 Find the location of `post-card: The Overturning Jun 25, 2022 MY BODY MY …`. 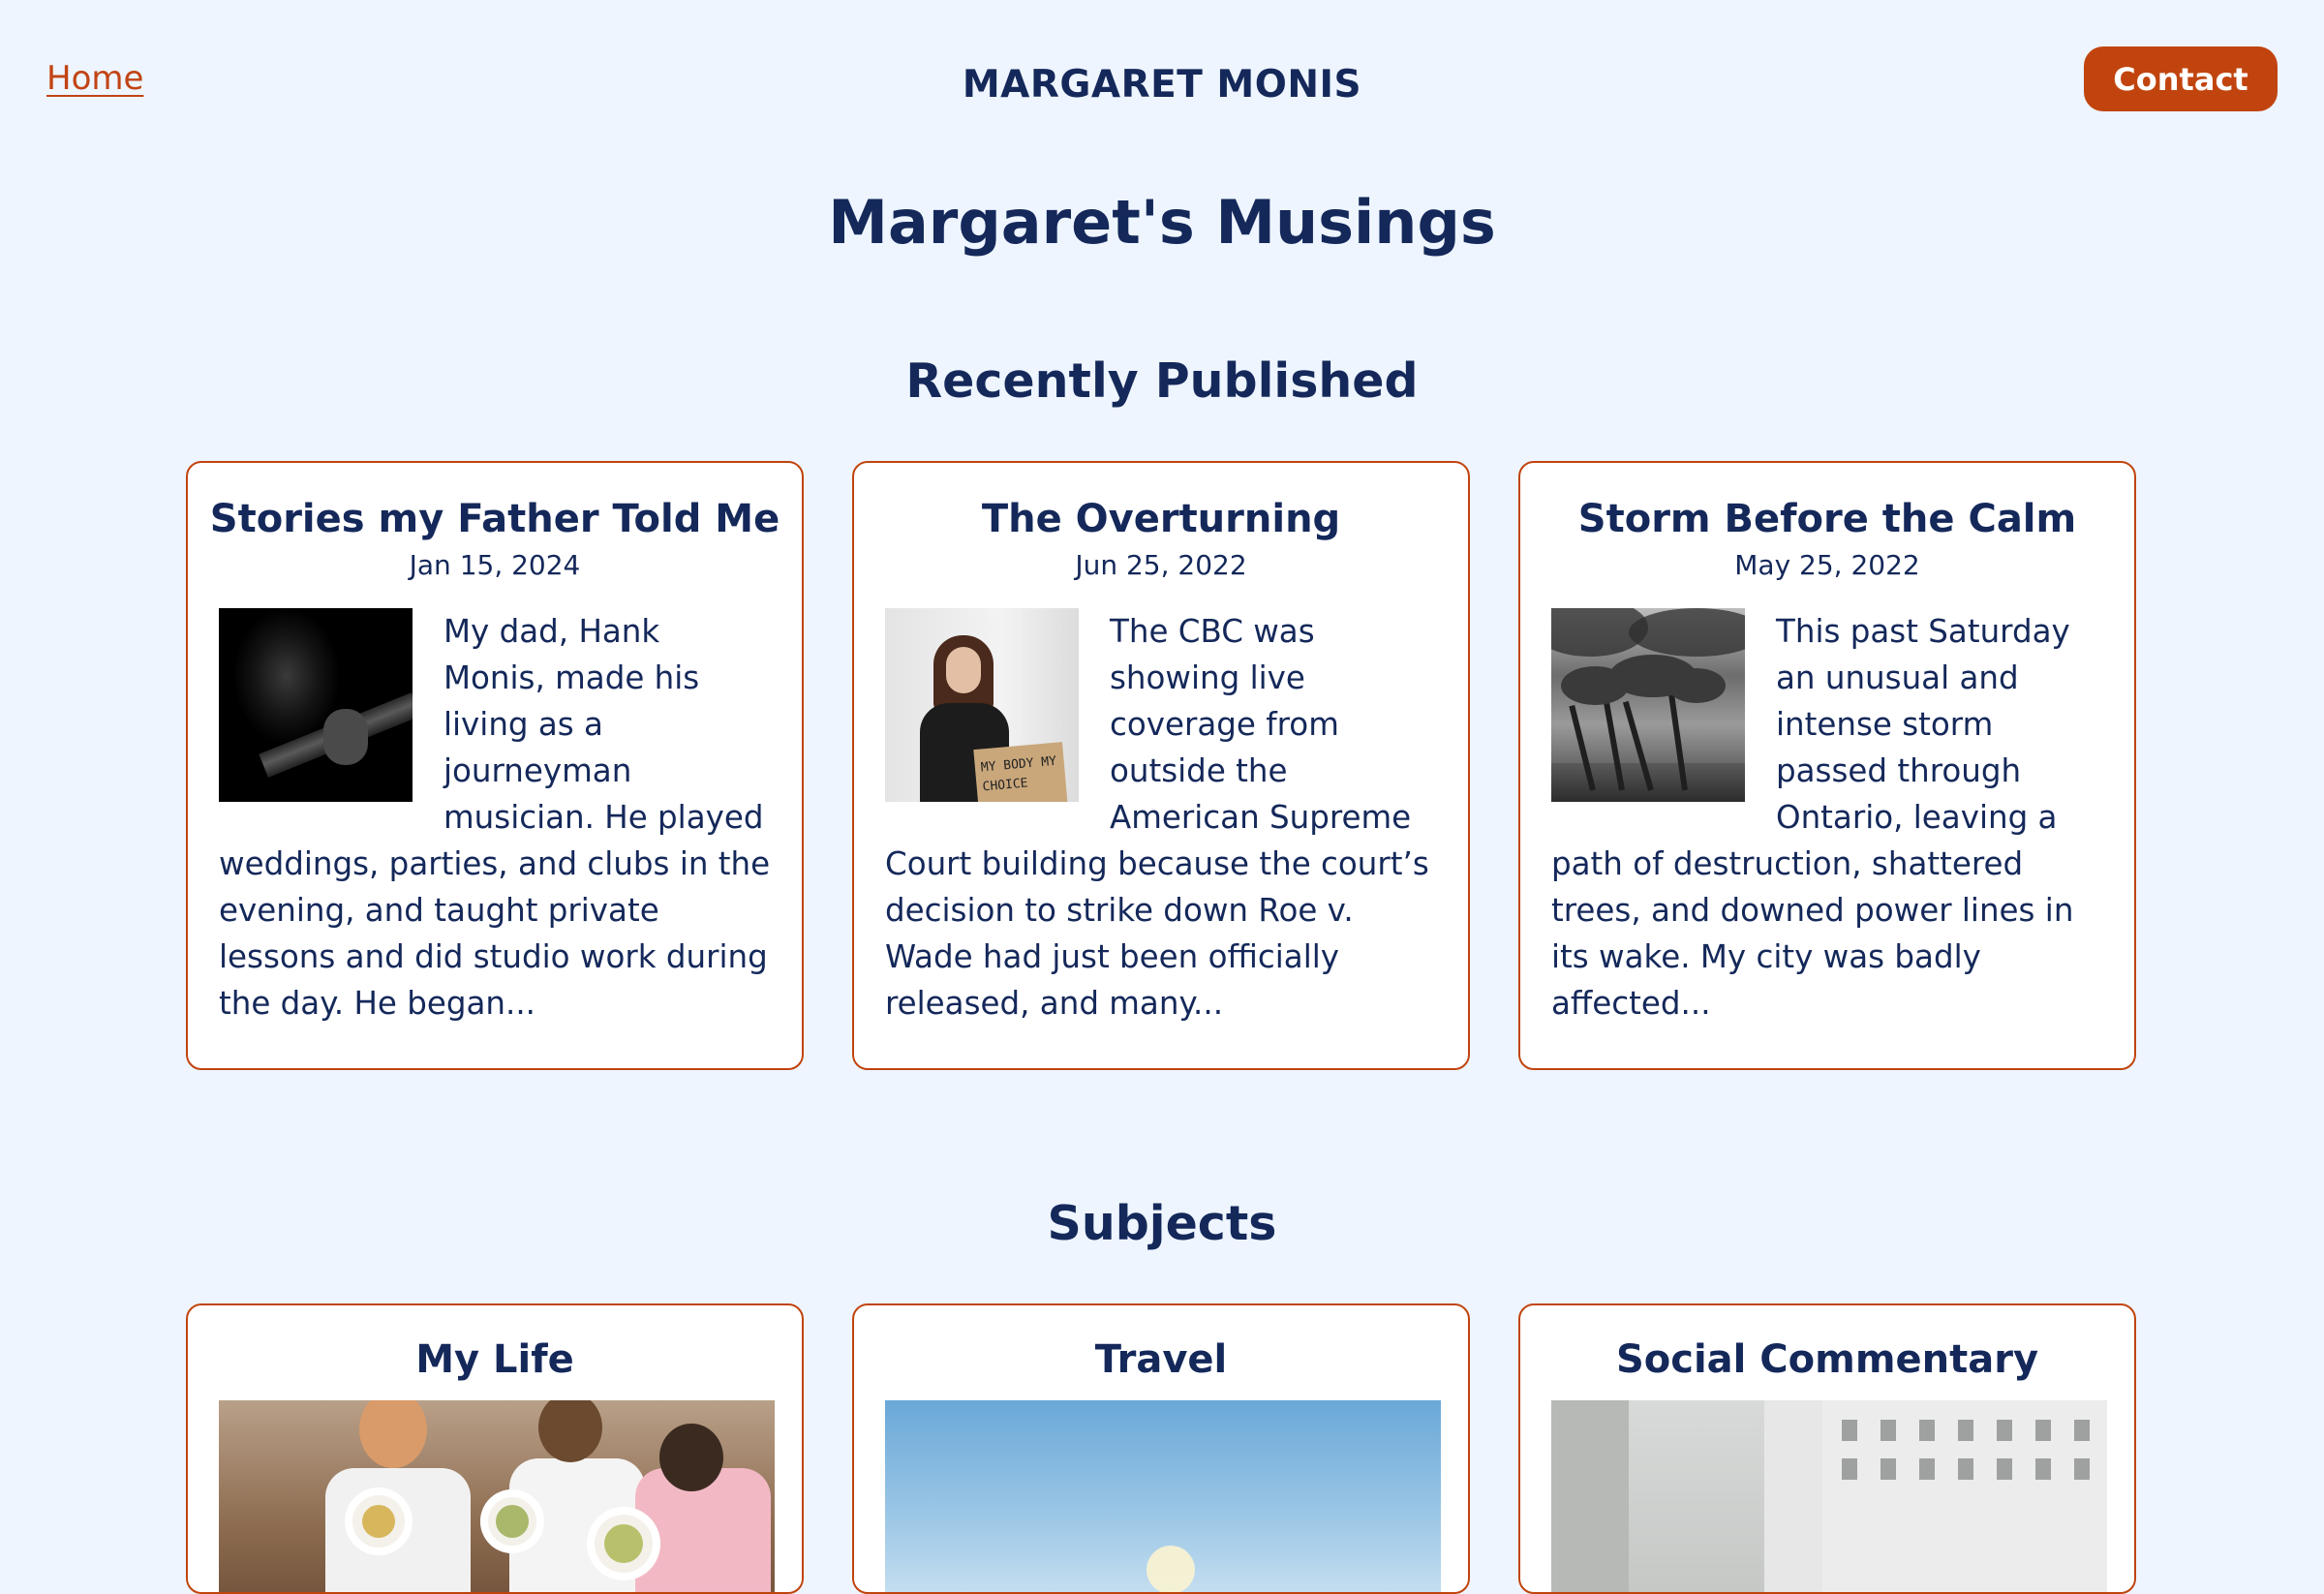

post-card: The Overturning Jun 25, 2022 MY BODY MY … is located at coordinates (1161, 765).